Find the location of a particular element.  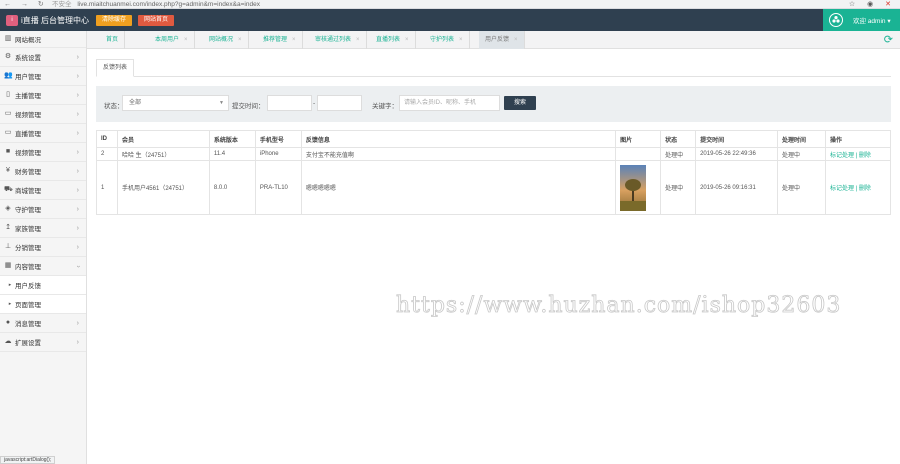

tab-feedback-list: 反馈列表 is located at coordinates (115, 68).